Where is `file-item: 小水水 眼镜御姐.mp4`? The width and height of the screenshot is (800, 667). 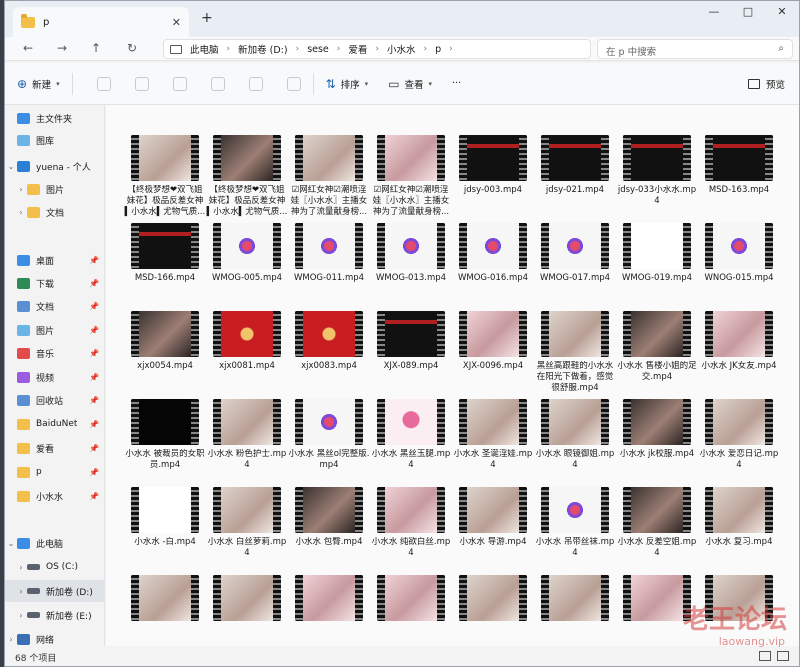 file-item: 小水水 眼镜御姐.mp4 is located at coordinates (575, 435).